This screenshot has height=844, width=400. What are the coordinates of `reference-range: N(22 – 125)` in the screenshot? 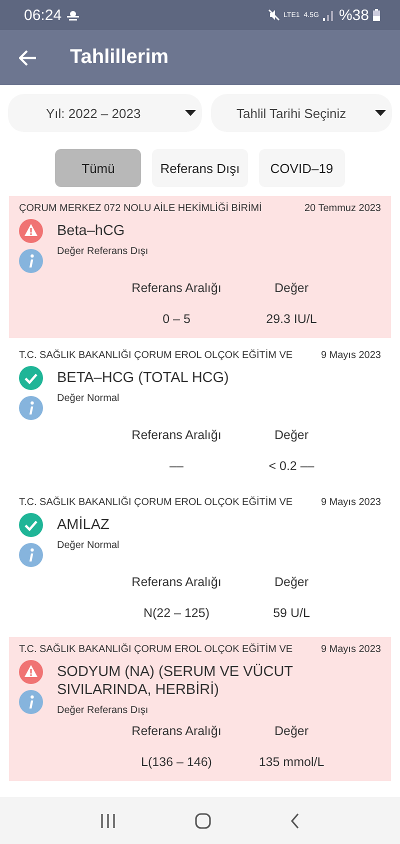 It's located at (176, 613).